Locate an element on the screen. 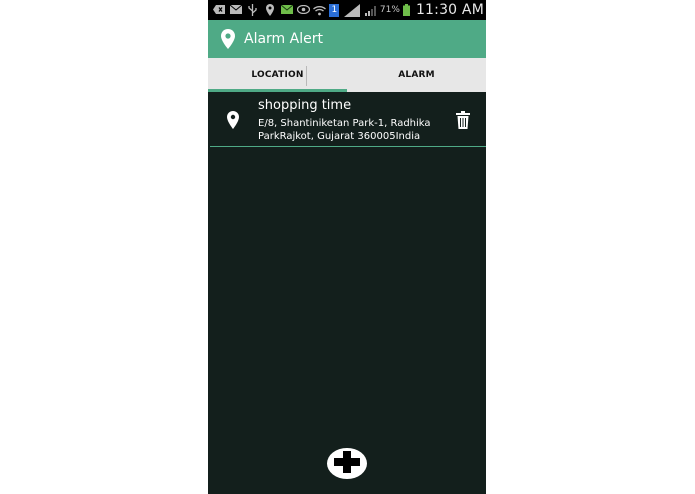 This screenshot has width=695, height=494. backspace-icon is located at coordinates (218, 9).